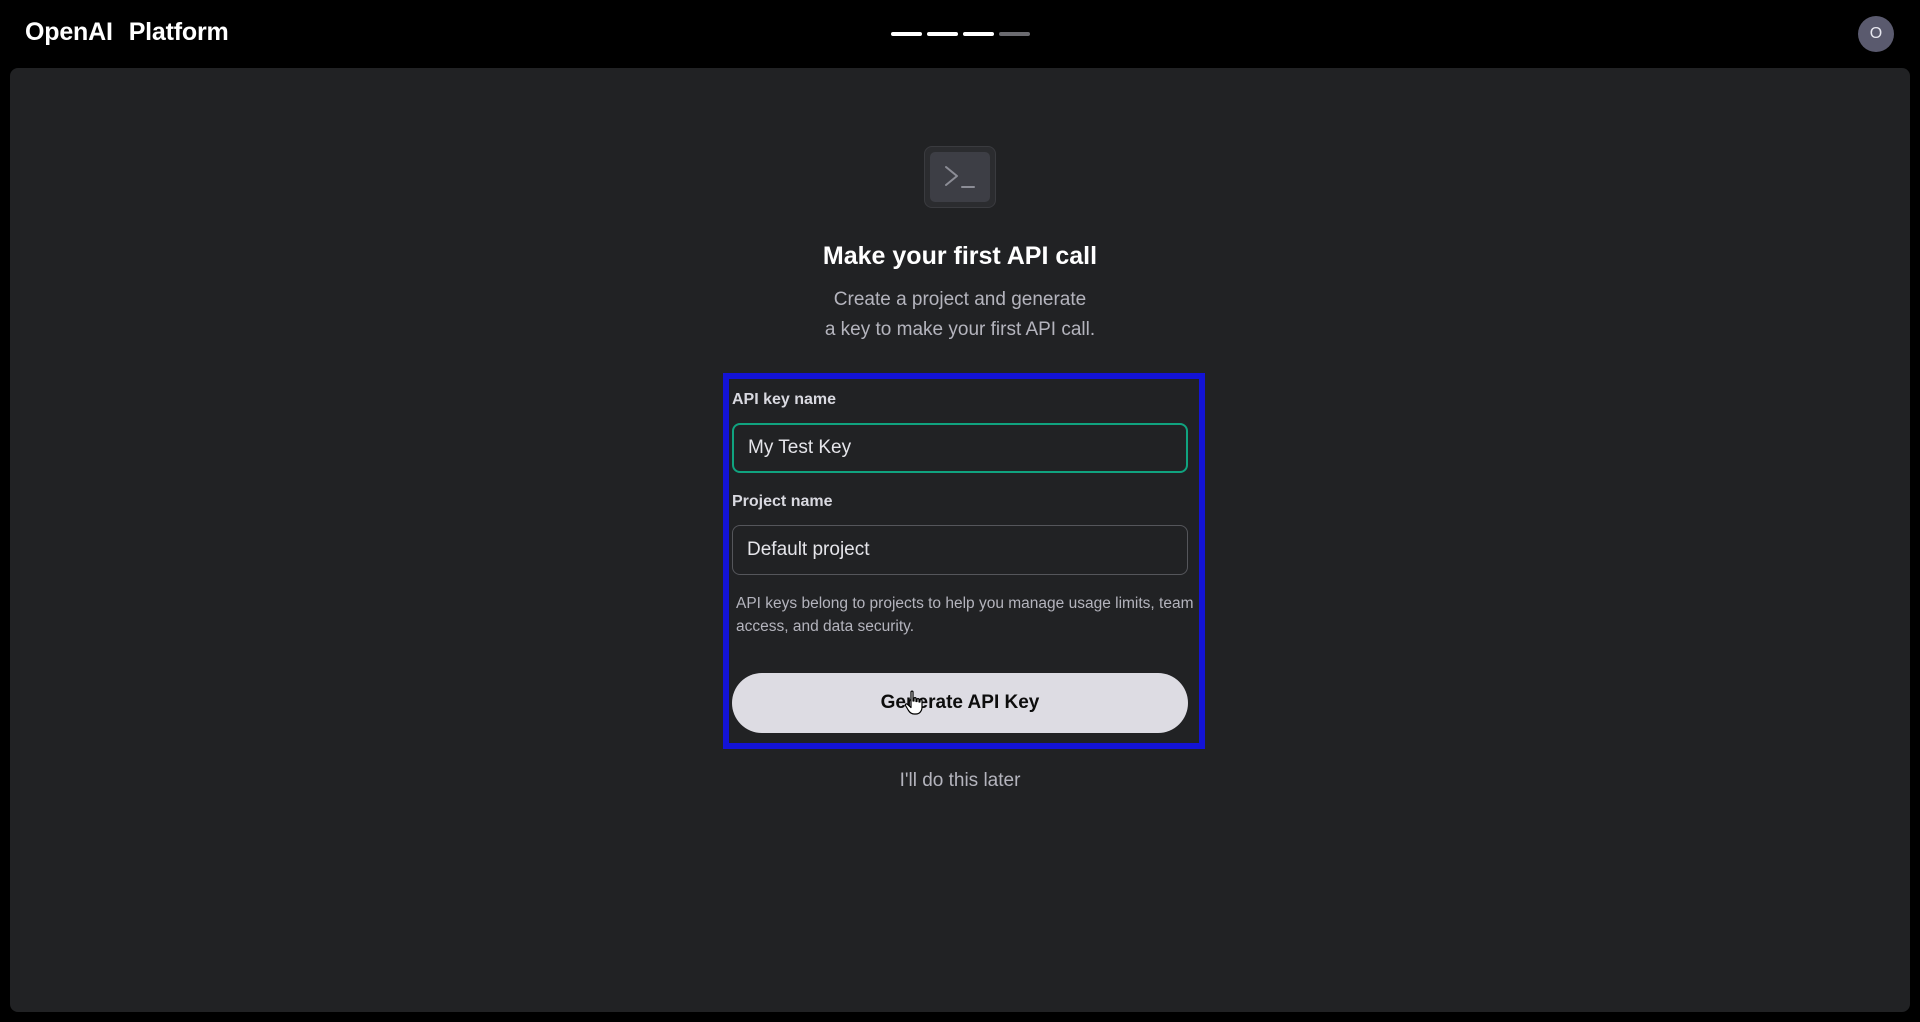 The width and height of the screenshot is (1920, 1022). I want to click on brand-openai: OpenAI, so click(69, 32).